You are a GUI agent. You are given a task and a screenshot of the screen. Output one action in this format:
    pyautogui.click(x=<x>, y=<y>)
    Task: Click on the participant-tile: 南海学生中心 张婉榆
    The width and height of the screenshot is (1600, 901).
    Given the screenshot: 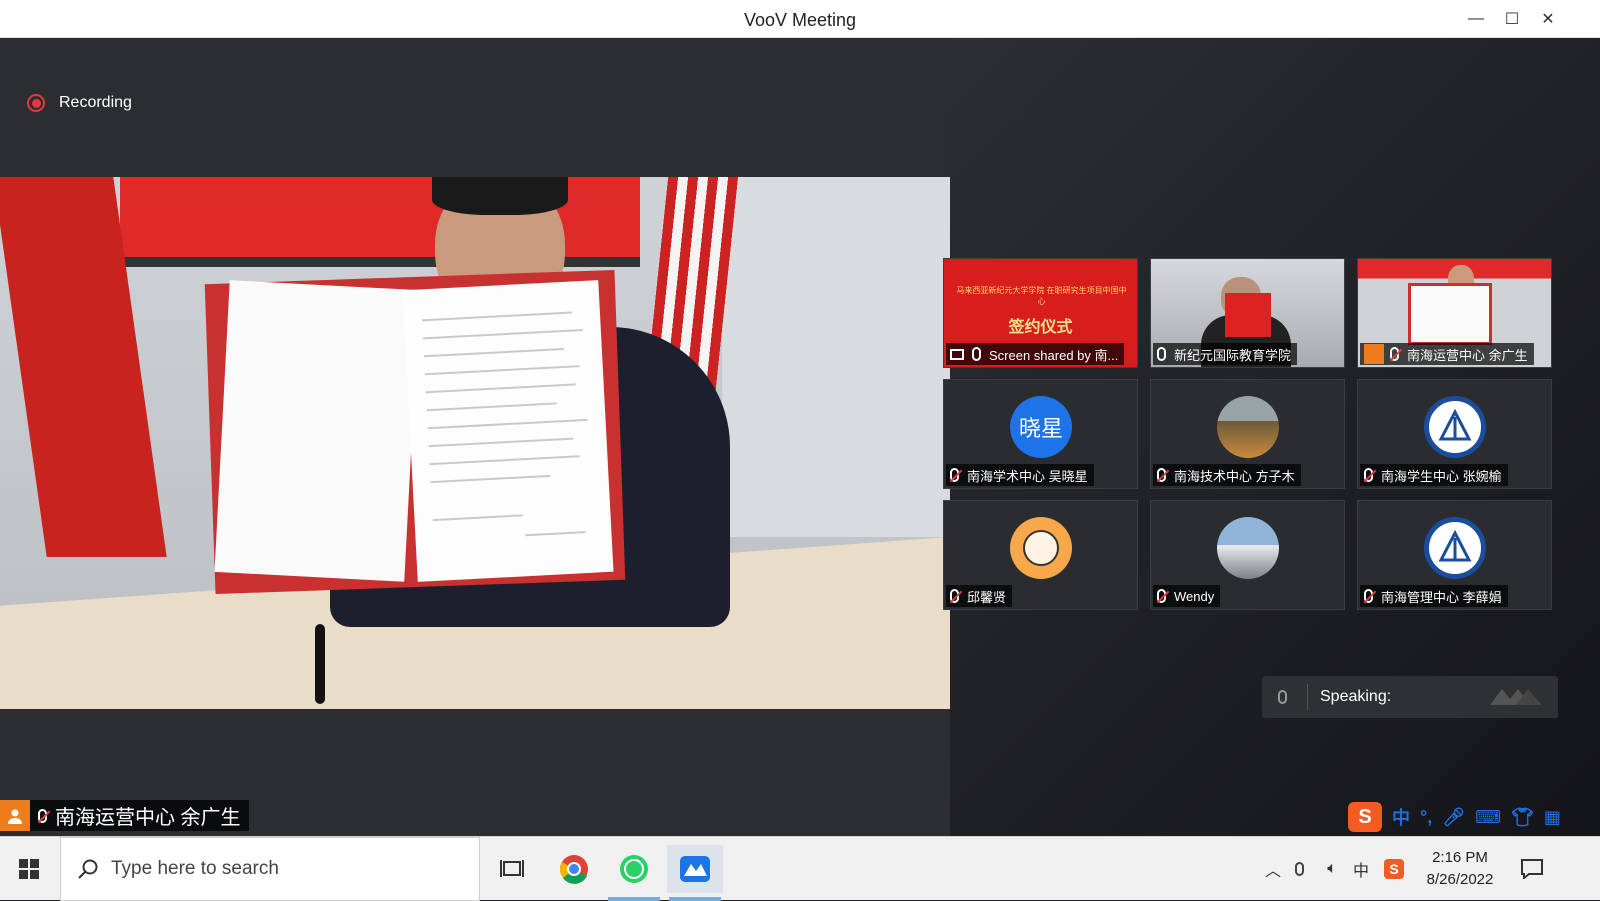 What is the action you would take?
    pyautogui.click(x=1454, y=434)
    